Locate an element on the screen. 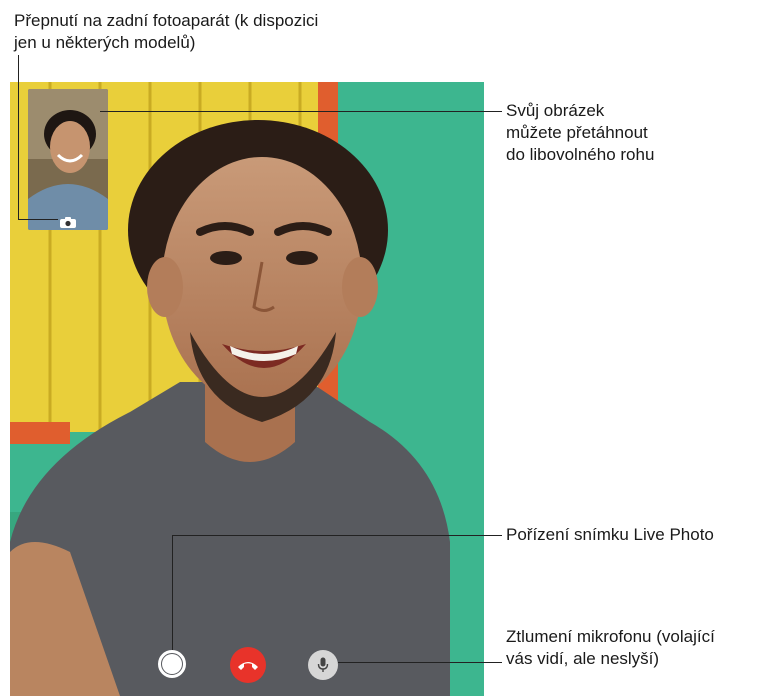 The height and width of the screenshot is (696, 770). microphone-icon is located at coordinates (323, 664).